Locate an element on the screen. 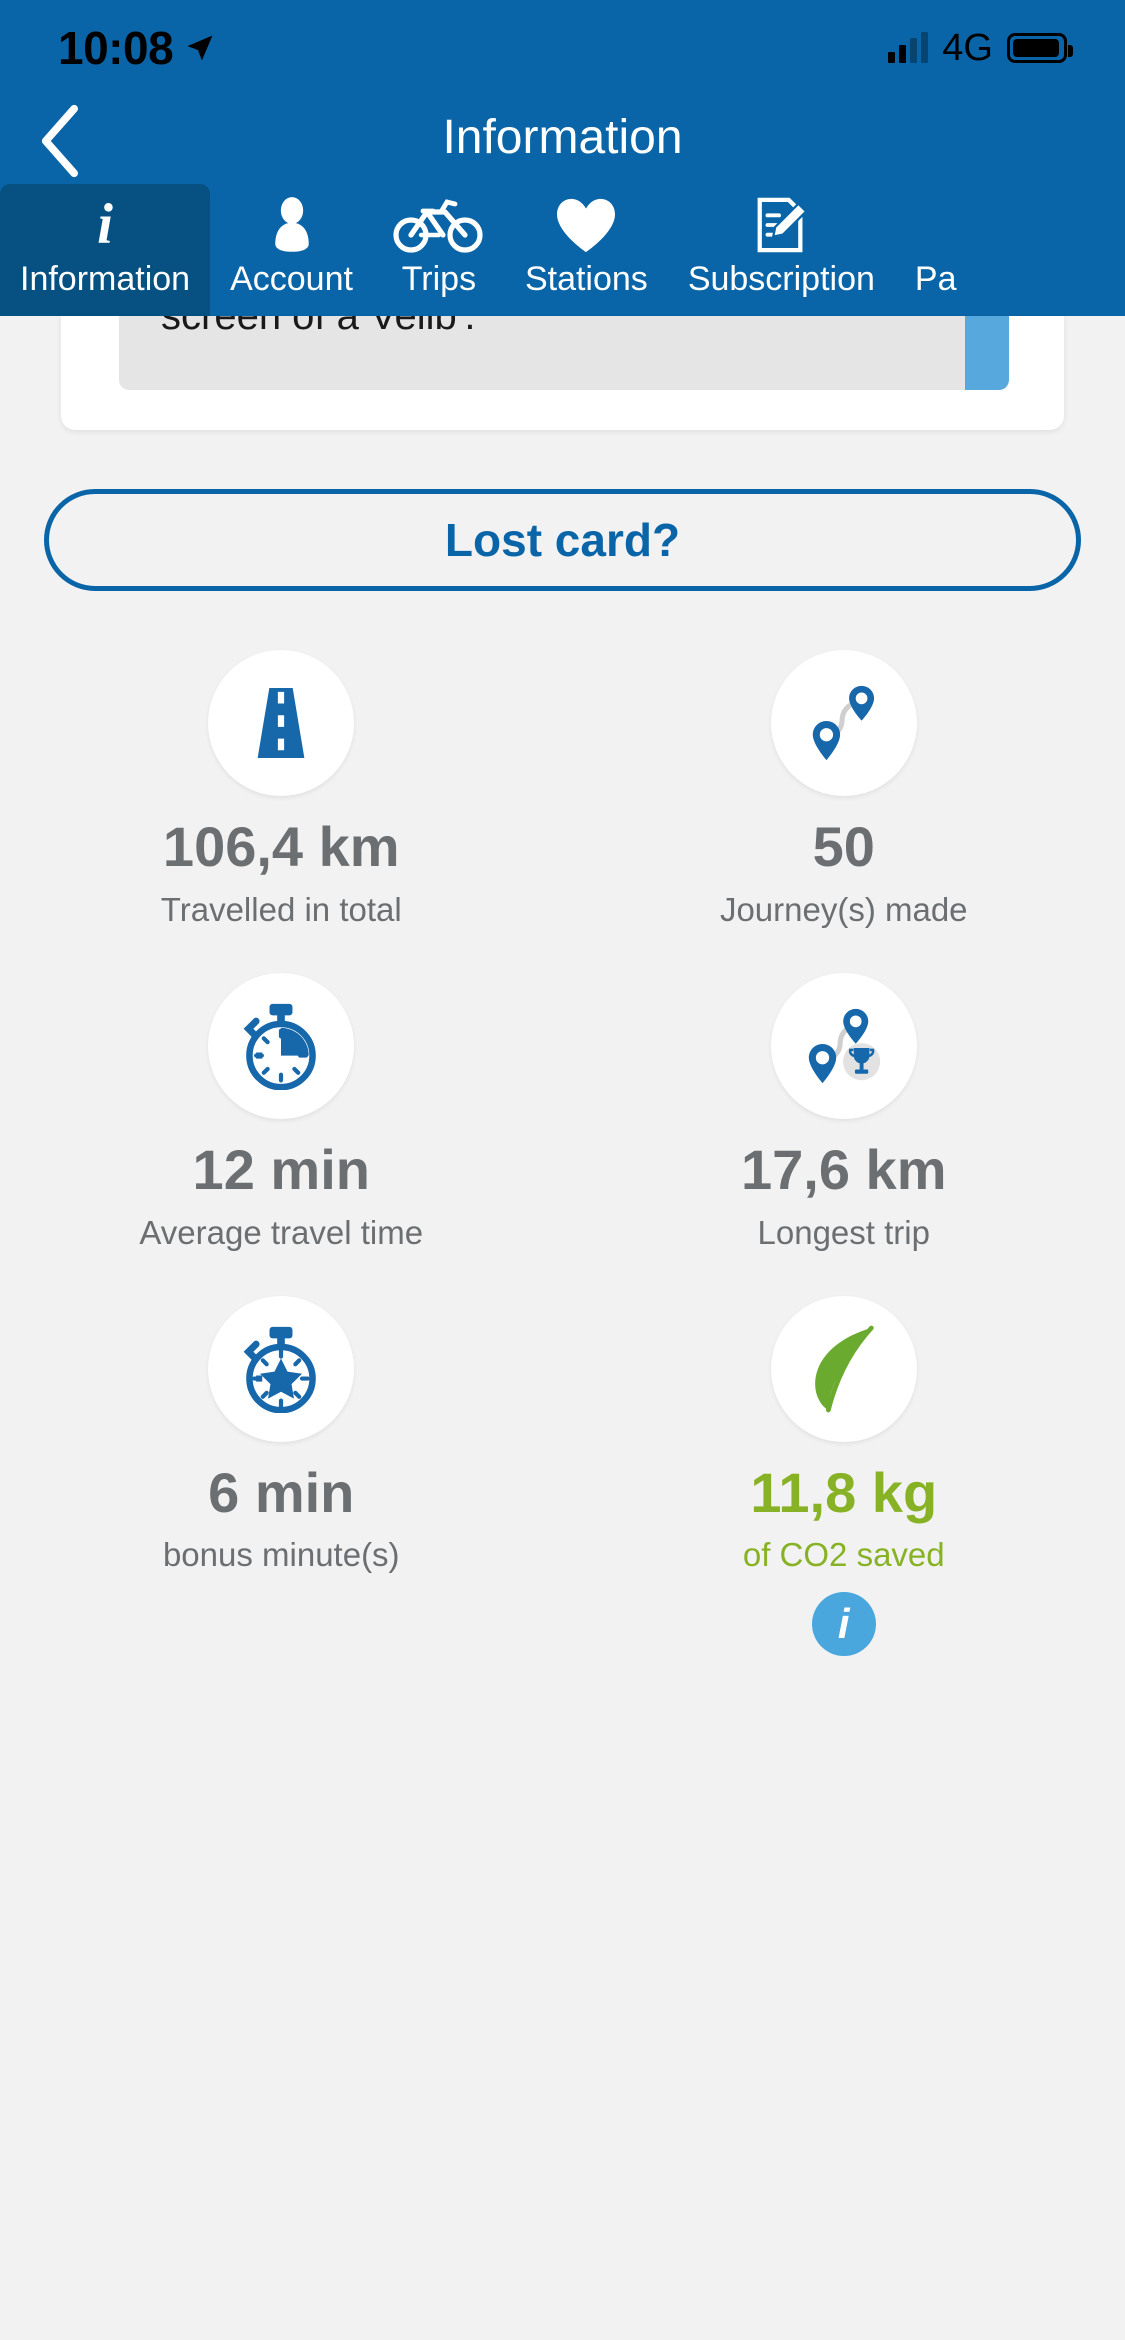  tab-label: Trips is located at coordinates (439, 279).